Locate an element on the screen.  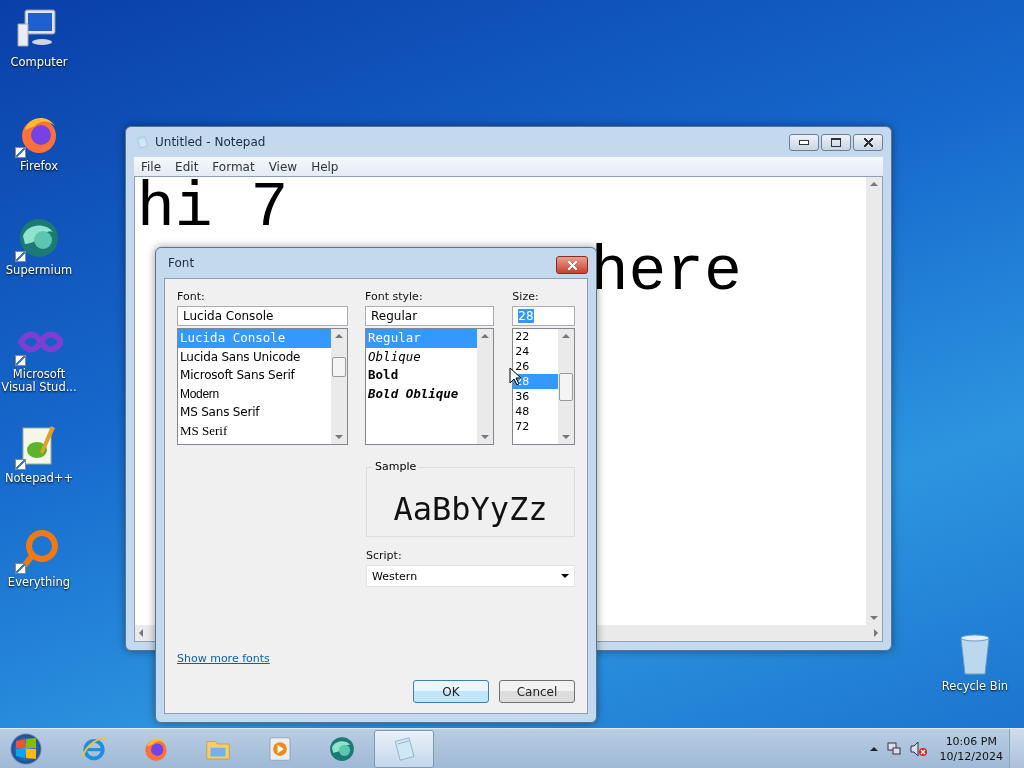
list-item: MS Serif is located at coordinates (255, 430).